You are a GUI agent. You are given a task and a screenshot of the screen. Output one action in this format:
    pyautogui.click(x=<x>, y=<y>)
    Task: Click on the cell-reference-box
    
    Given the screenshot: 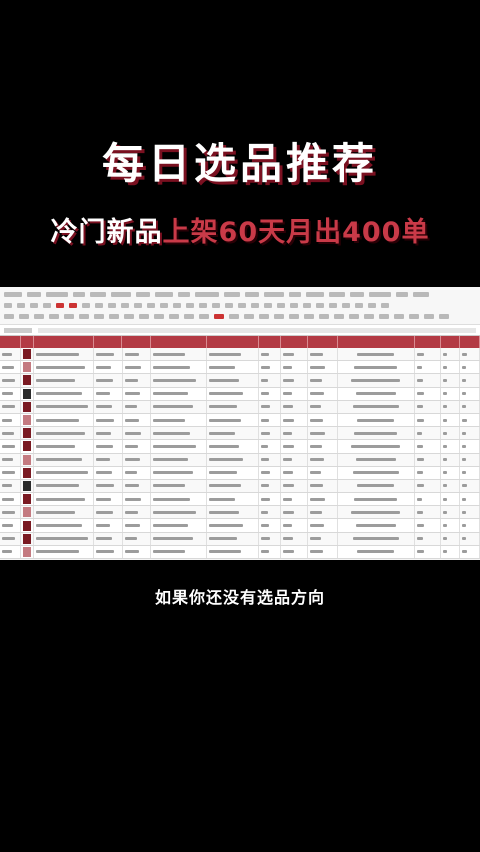 What is the action you would take?
    pyautogui.click(x=18, y=330)
    